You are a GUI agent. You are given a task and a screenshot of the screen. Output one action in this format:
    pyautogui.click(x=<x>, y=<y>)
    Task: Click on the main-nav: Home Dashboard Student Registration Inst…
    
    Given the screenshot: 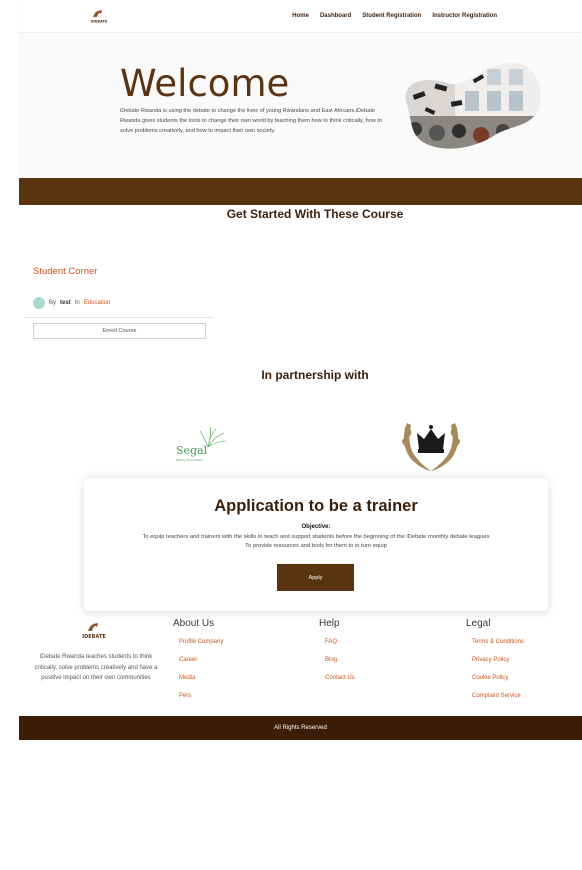 What is the action you would take?
    pyautogui.click(x=394, y=16)
    